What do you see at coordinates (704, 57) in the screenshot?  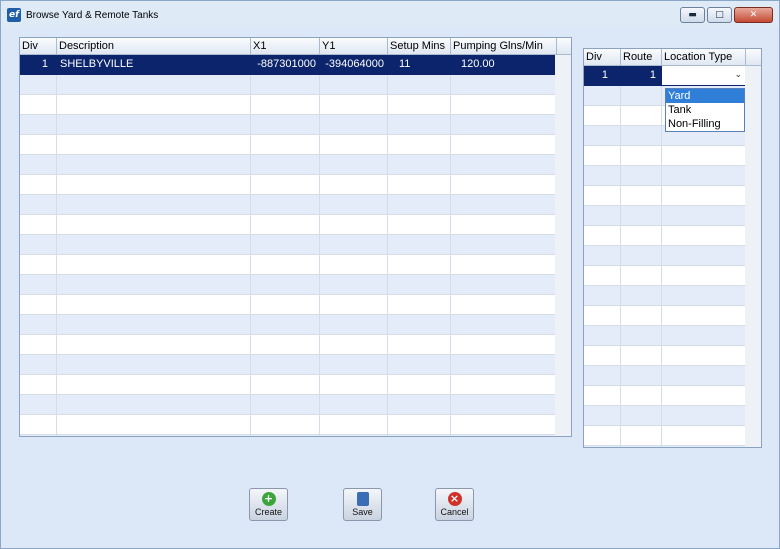 I see `column-header-location-type: Location Type` at bounding box center [704, 57].